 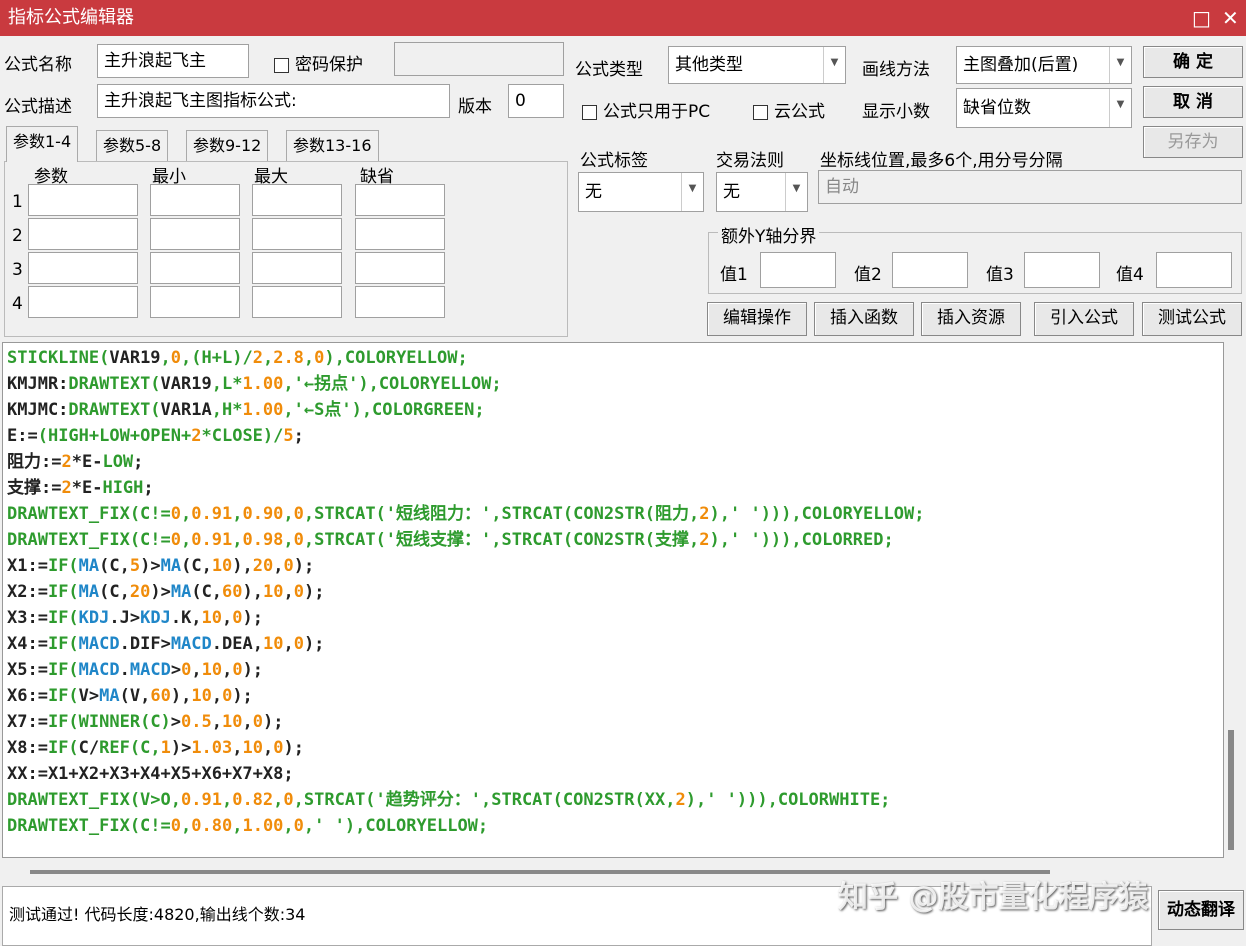 I want to click on y-value-3-input, so click(x=1062, y=270).